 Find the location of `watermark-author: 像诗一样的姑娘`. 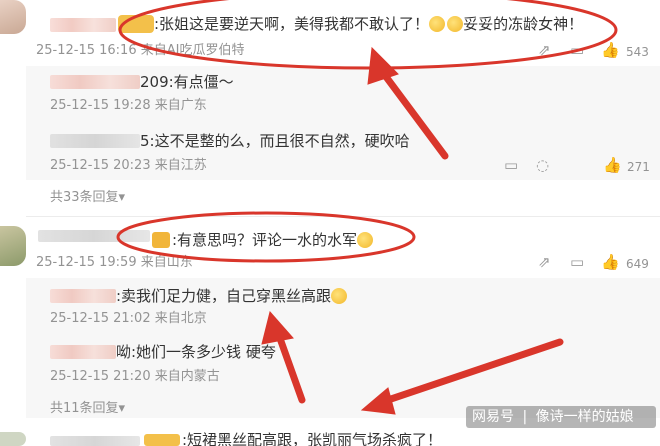

watermark-author: 像诗一样的姑娘 is located at coordinates (584, 417).